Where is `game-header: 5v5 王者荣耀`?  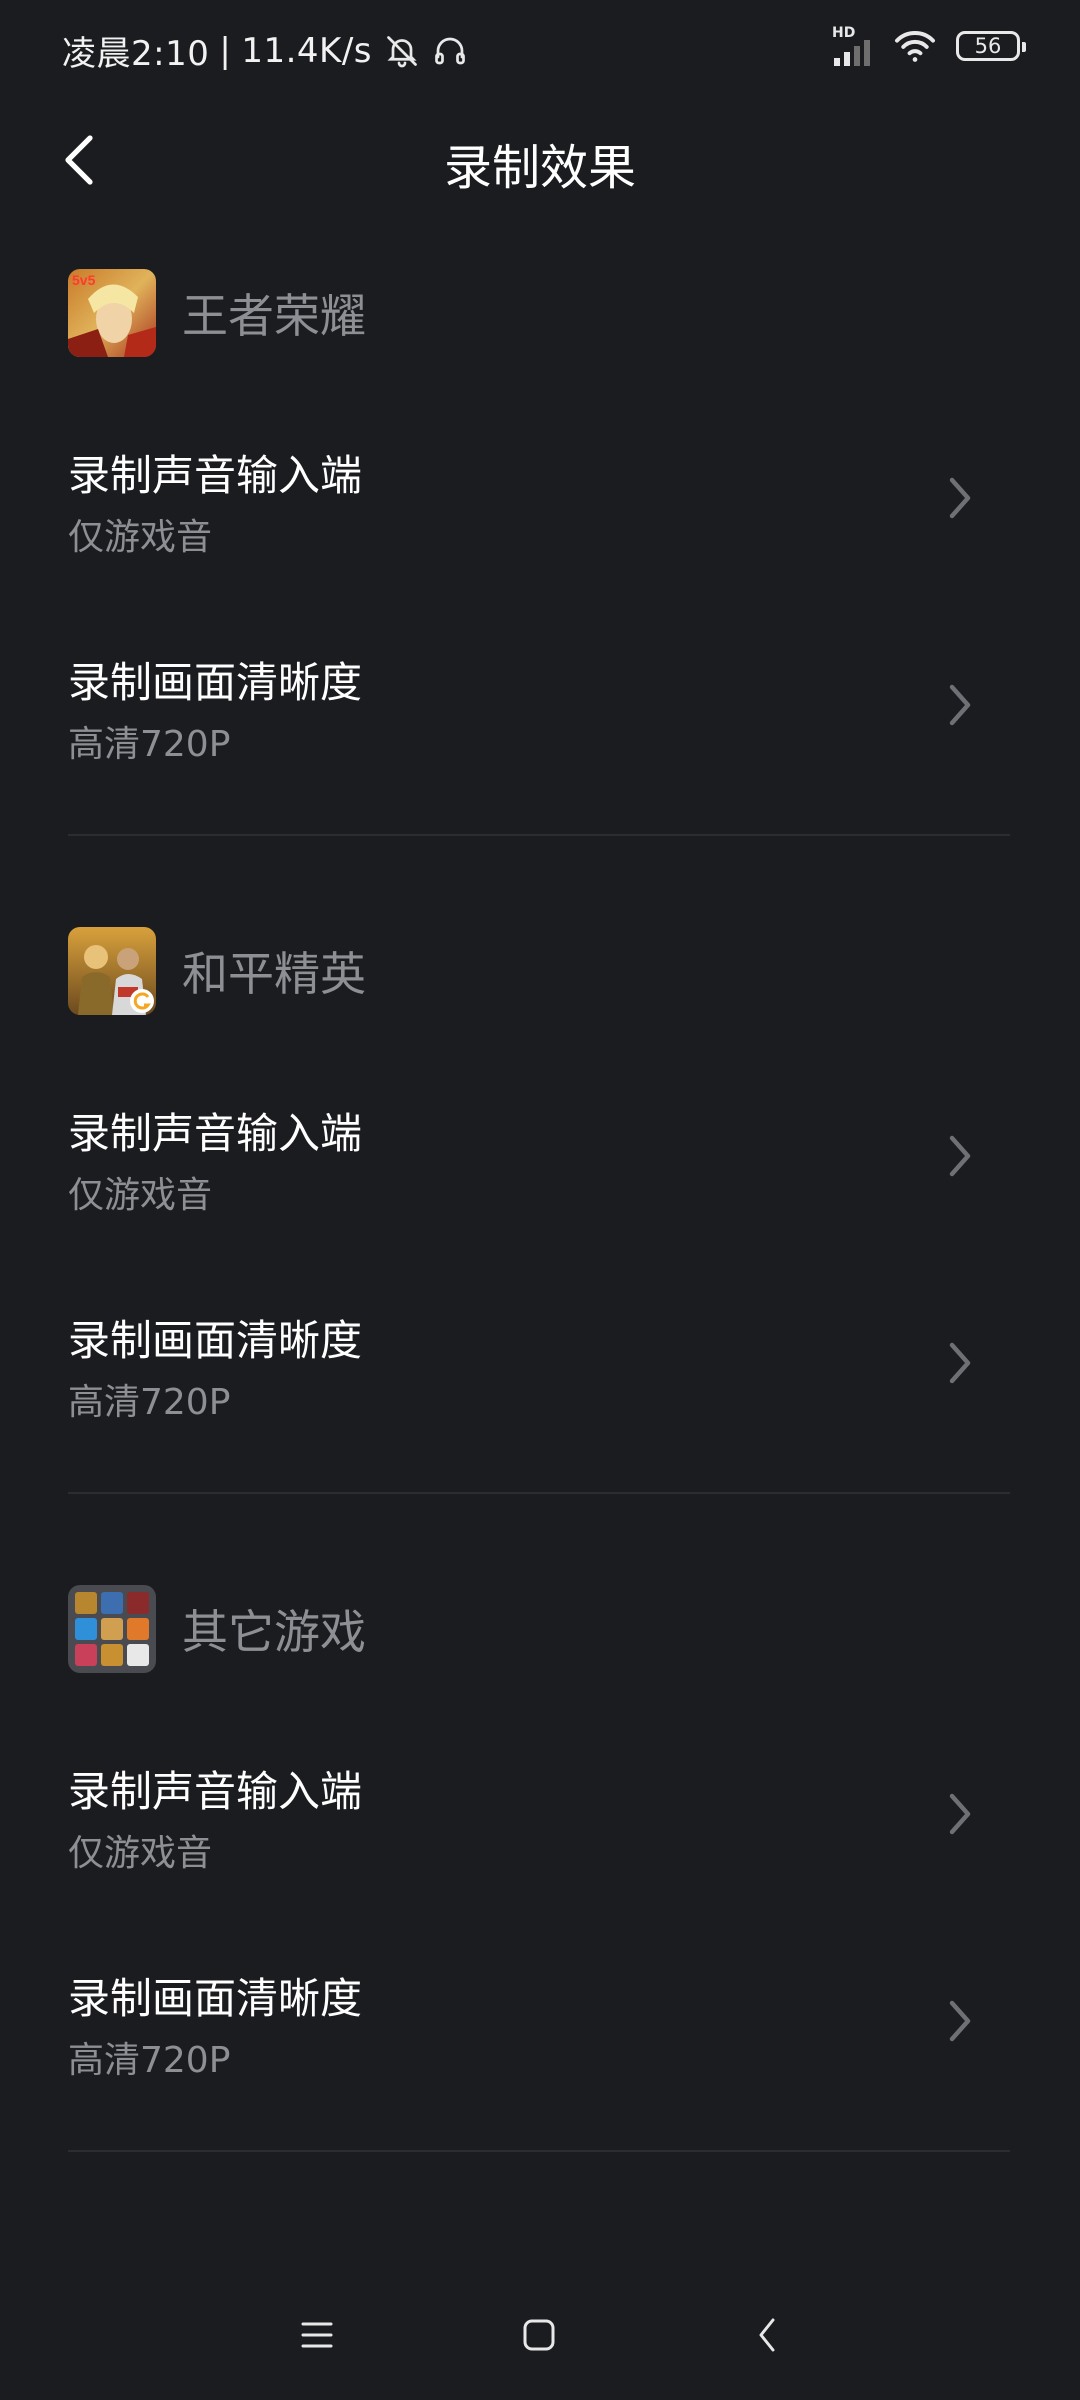 game-header: 5v5 王者荣耀 is located at coordinates (217, 313).